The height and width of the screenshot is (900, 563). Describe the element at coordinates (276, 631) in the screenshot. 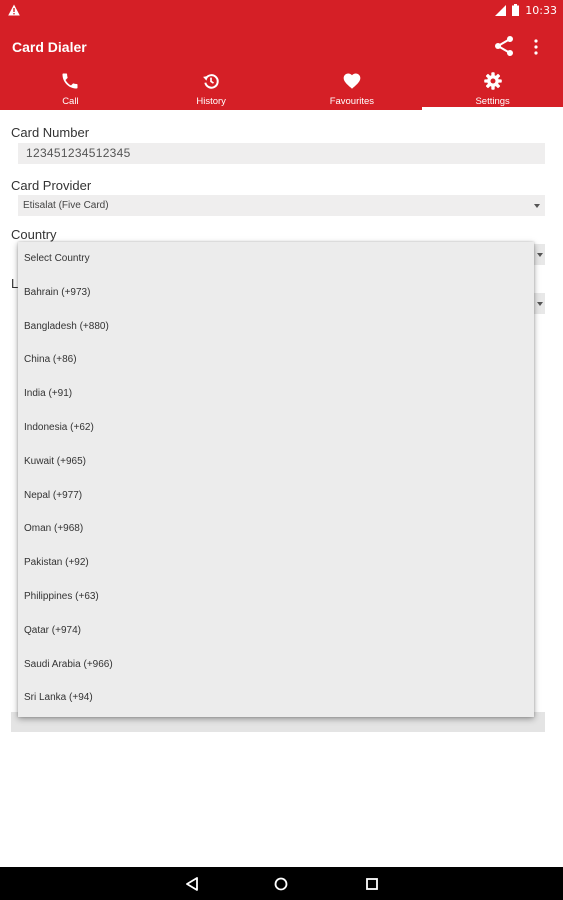

I see `dropdown-option: Qatar (+974)` at that location.